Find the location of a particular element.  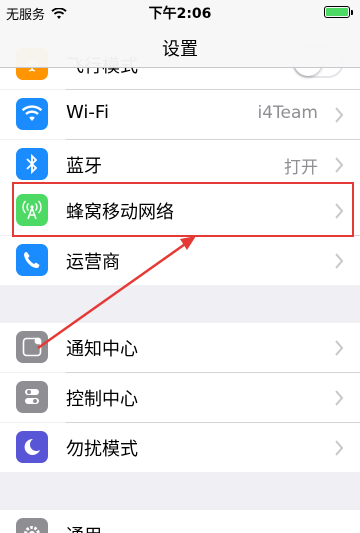

annotation-arrow is located at coordinates (116, 293).